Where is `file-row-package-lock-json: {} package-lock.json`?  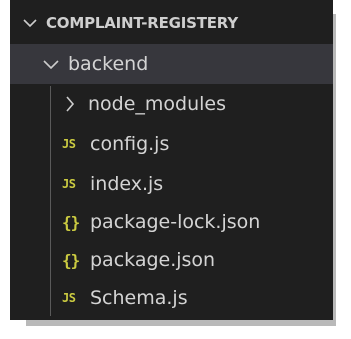
file-row-package-lock-json: {} package-lock.json is located at coordinates (171, 222).